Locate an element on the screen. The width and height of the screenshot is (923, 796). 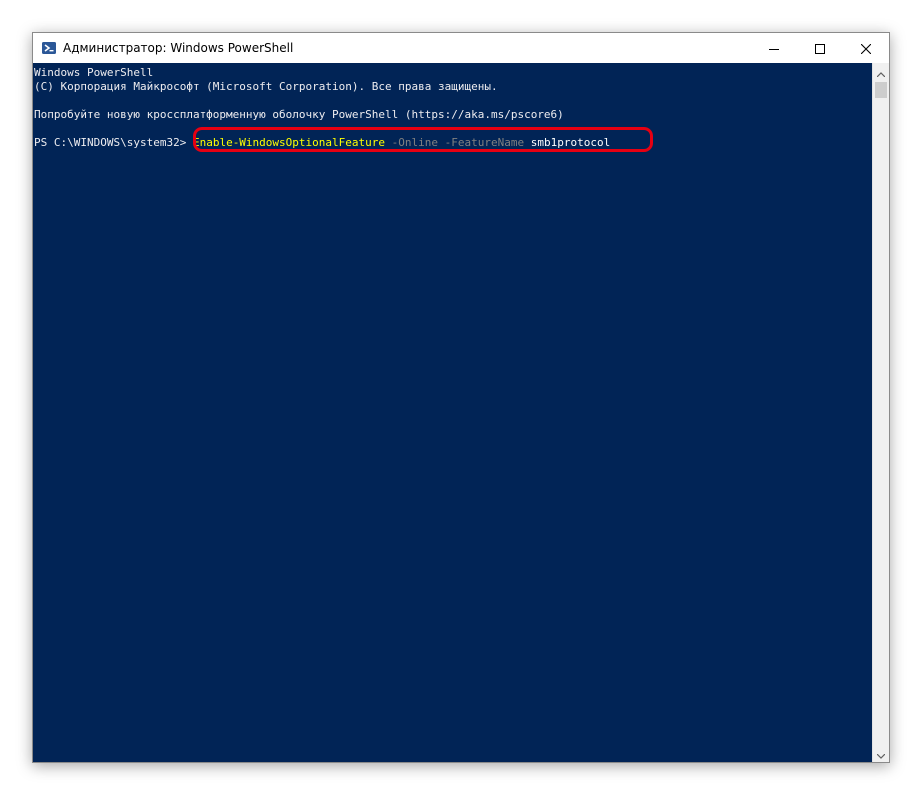
scroll-thumb is located at coordinates (881, 90).